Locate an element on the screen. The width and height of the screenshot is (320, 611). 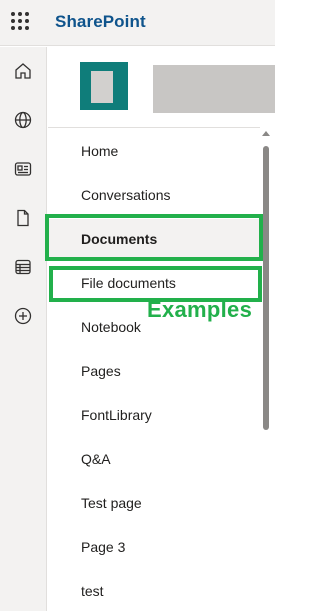
nav-item-pages: Pages is located at coordinates (154, 371).